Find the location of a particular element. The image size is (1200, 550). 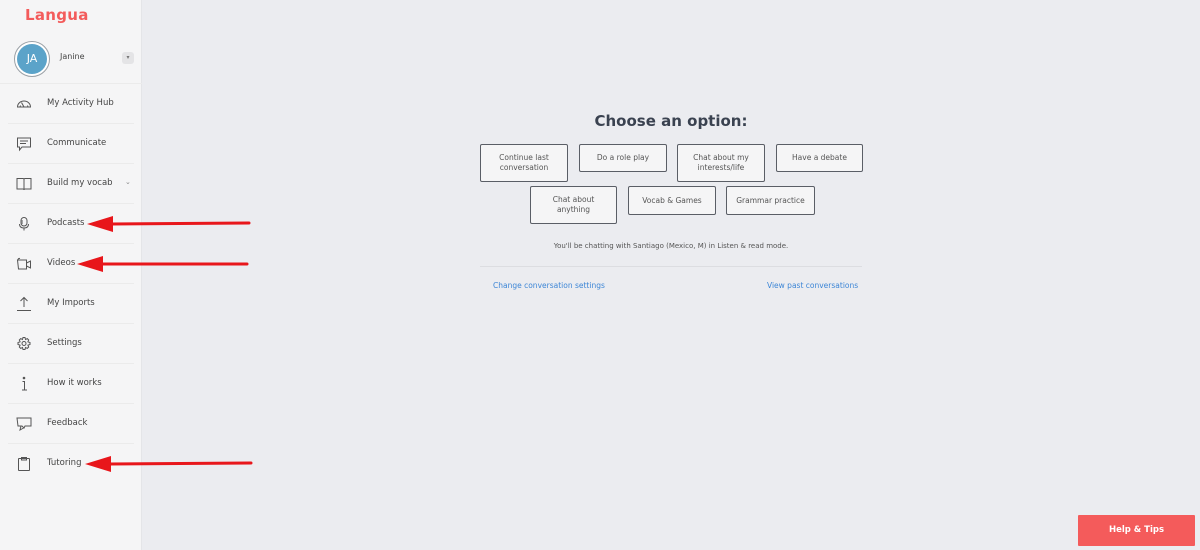

avatar: JA is located at coordinates (32, 59).